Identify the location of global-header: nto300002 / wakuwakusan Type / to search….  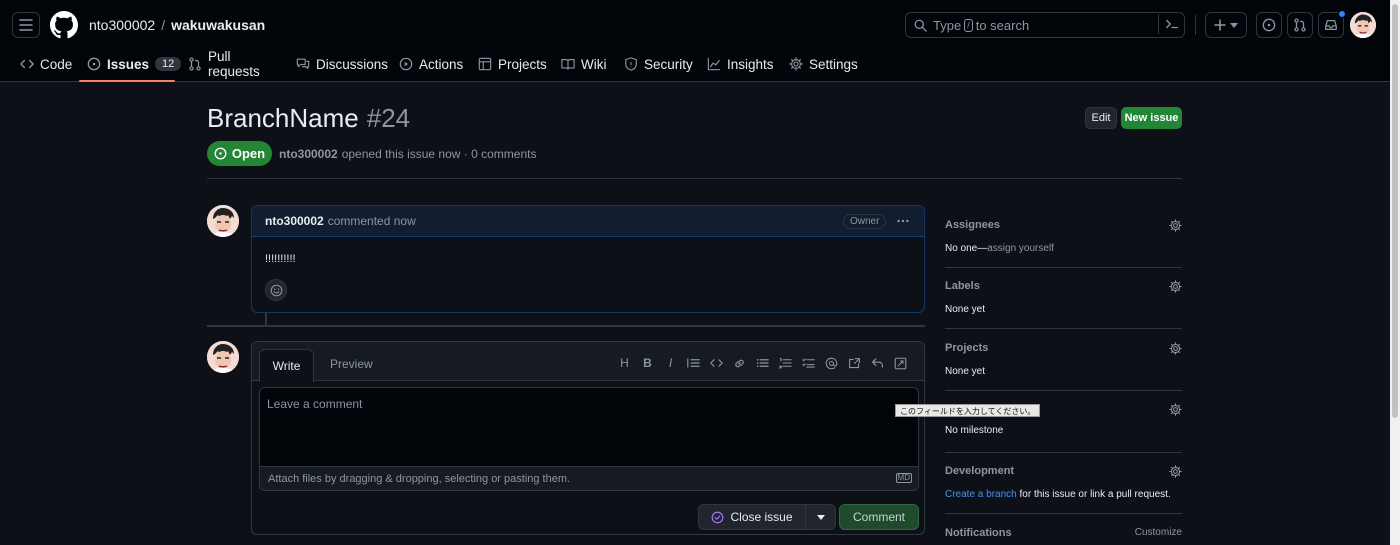
(695, 41).